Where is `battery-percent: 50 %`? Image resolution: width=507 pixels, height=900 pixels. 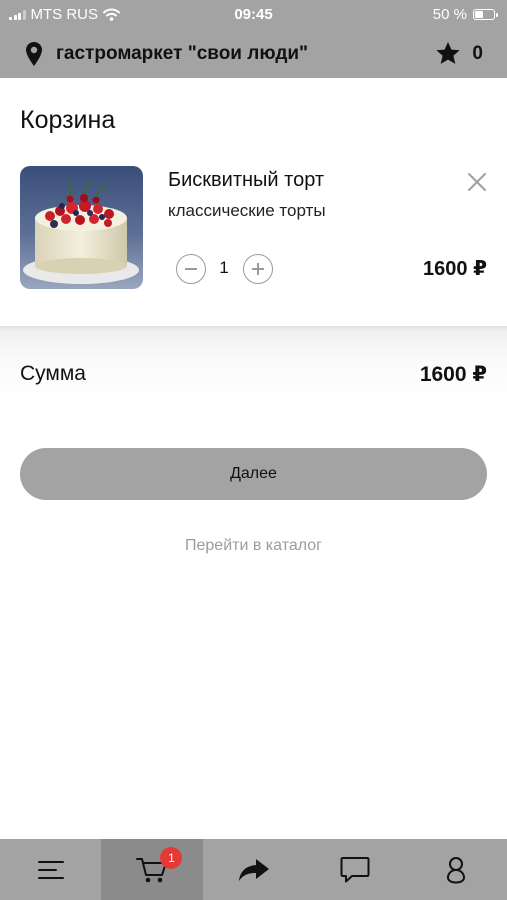 battery-percent: 50 % is located at coordinates (449, 14).